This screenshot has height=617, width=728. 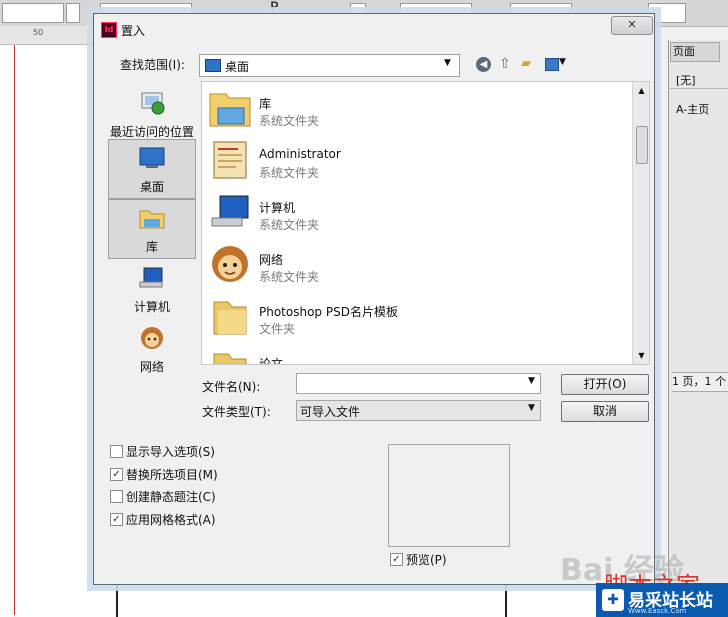 I want to click on place-libraries: 库, so click(x=152, y=229).